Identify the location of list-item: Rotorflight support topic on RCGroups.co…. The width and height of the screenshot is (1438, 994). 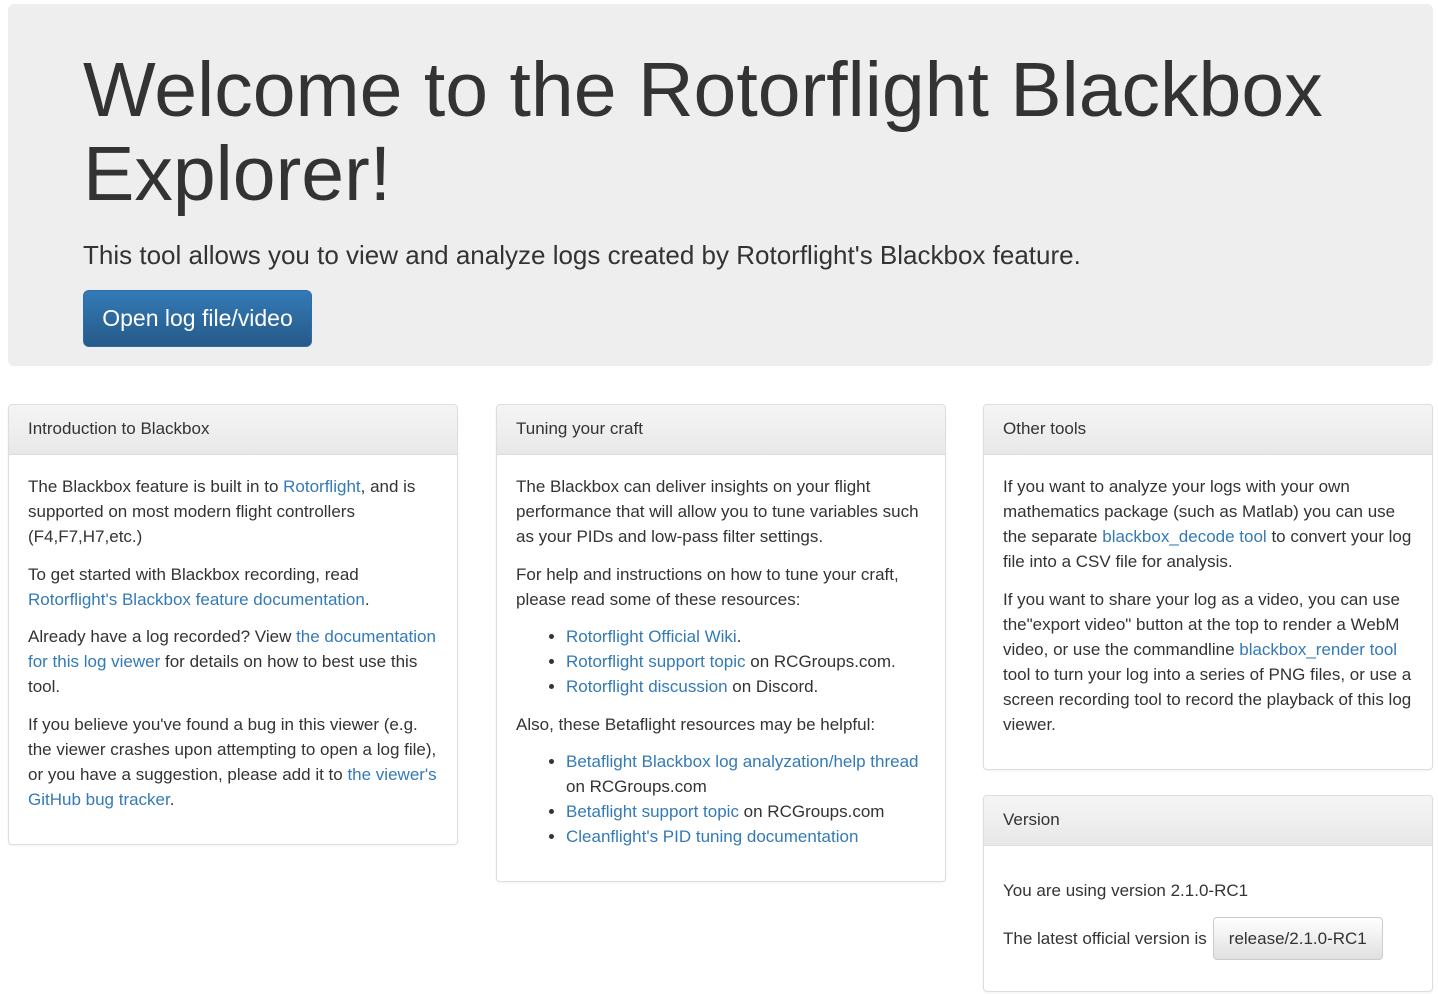
(746, 661).